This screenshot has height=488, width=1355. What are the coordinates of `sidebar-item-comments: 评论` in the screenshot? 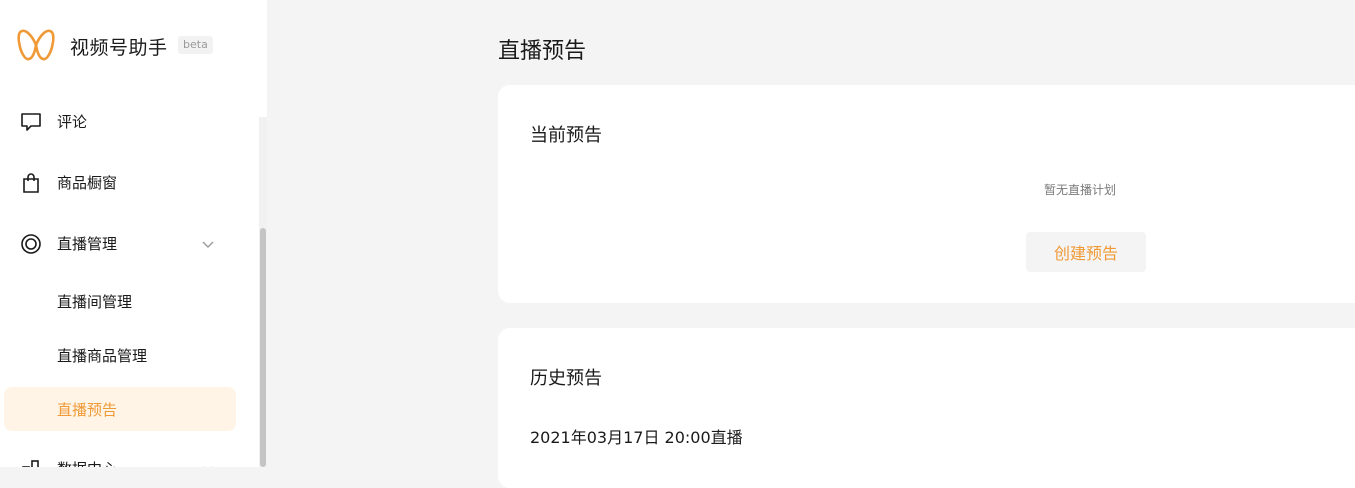 It's located at (120, 122).